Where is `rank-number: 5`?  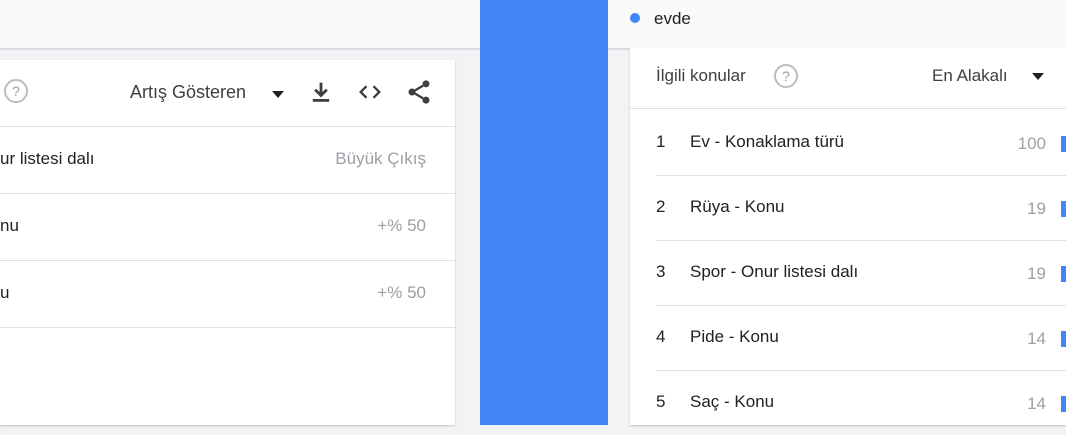 rank-number: 5 is located at coordinates (661, 401).